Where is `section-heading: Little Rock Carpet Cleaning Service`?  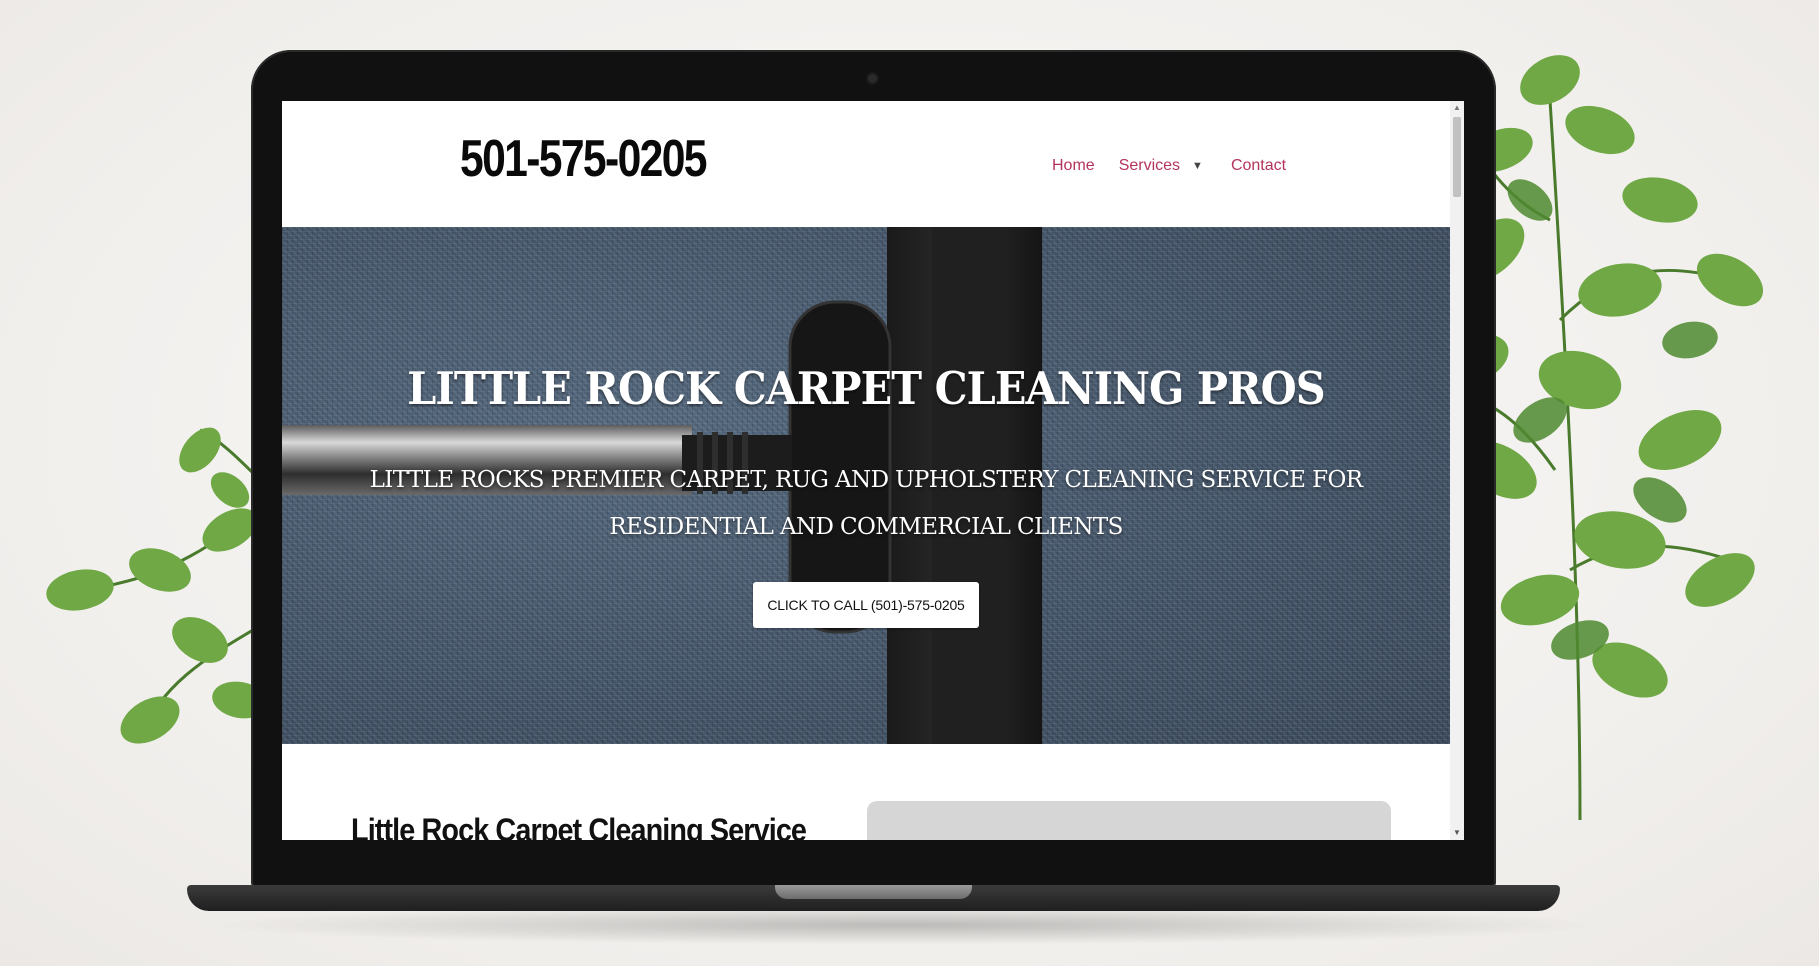
section-heading: Little Rock Carpet Cleaning Service is located at coordinates (579, 826).